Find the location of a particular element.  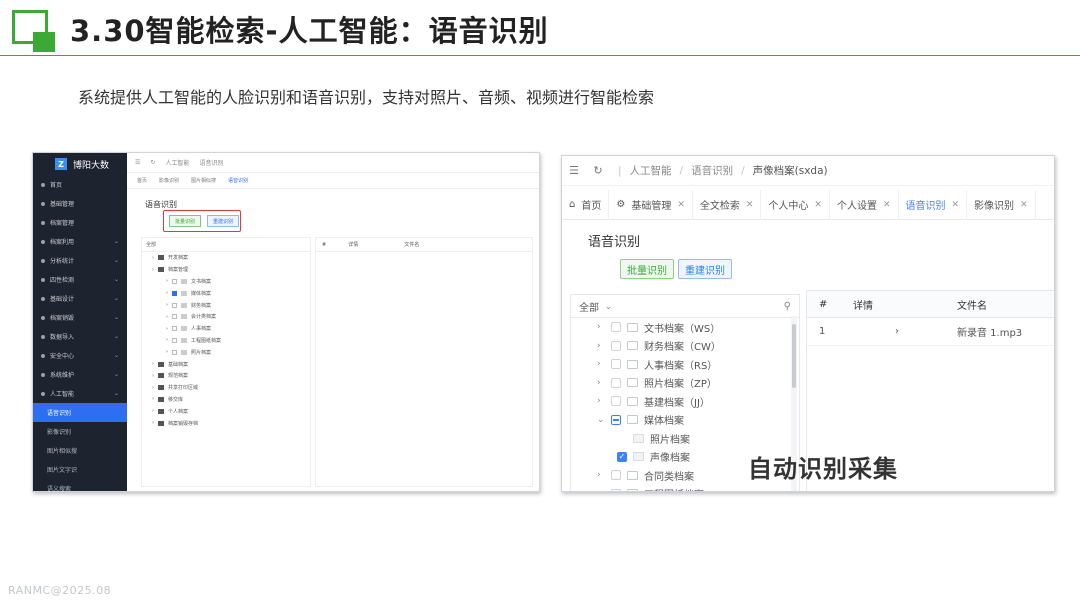

left-sidebar-item: 基础设计 ⌄ is located at coordinates (80, 298).